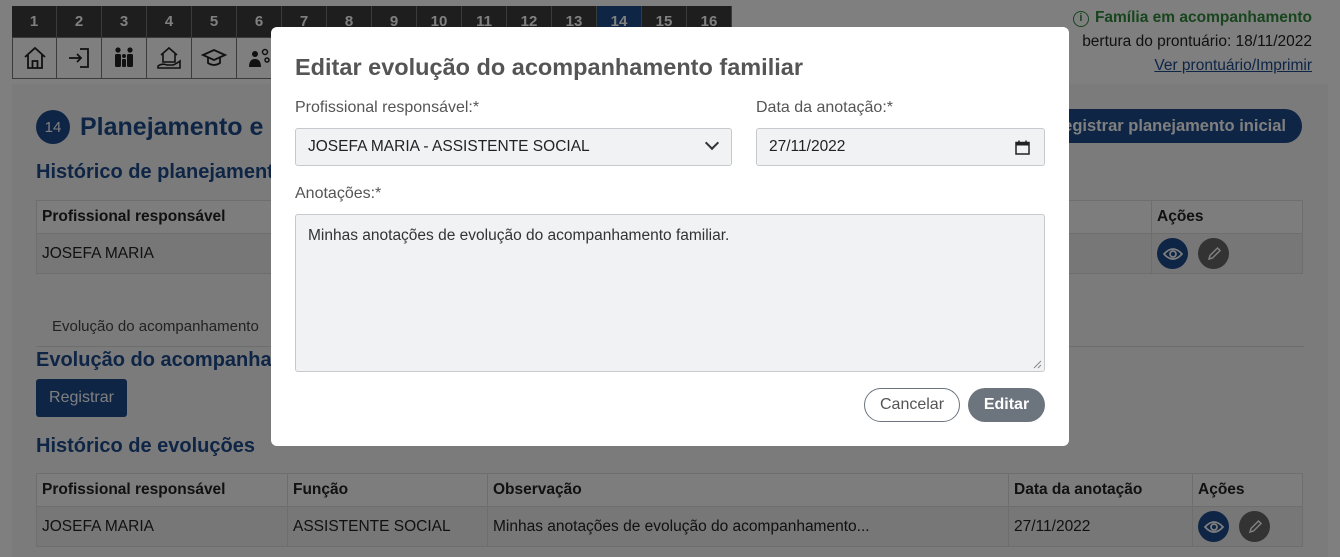  Describe the element at coordinates (912, 405) in the screenshot. I see `cancel-button: Cancelar` at that location.